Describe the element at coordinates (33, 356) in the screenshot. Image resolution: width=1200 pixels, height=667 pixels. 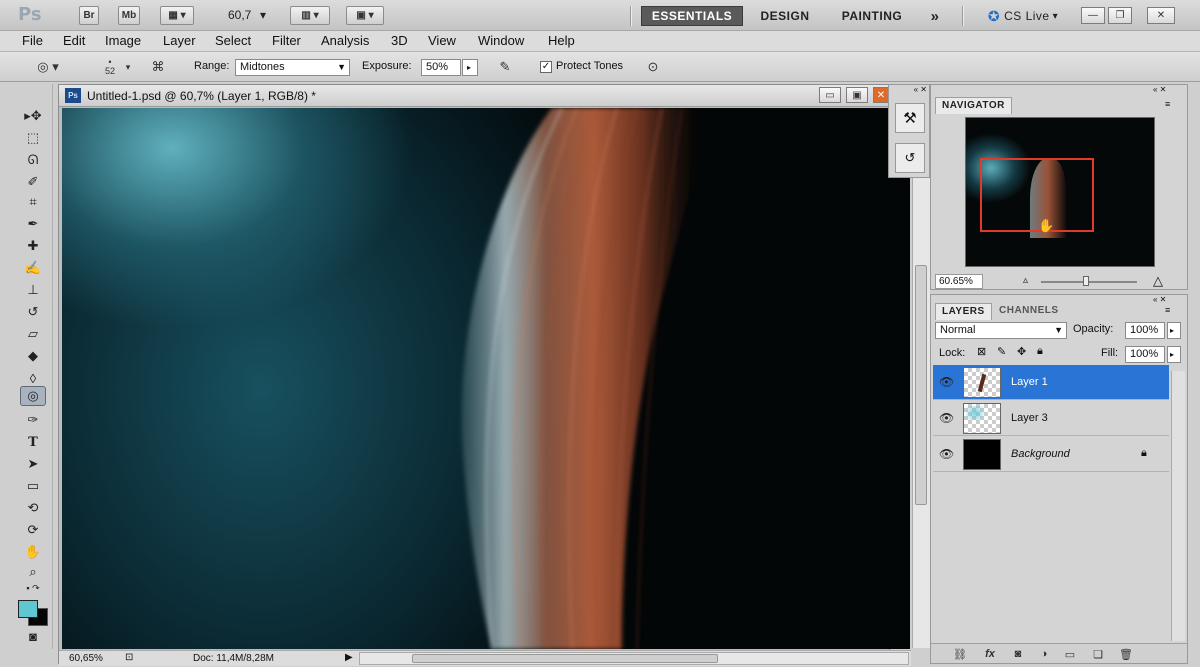
I see `paint-bucket-tool: ◆` at that location.